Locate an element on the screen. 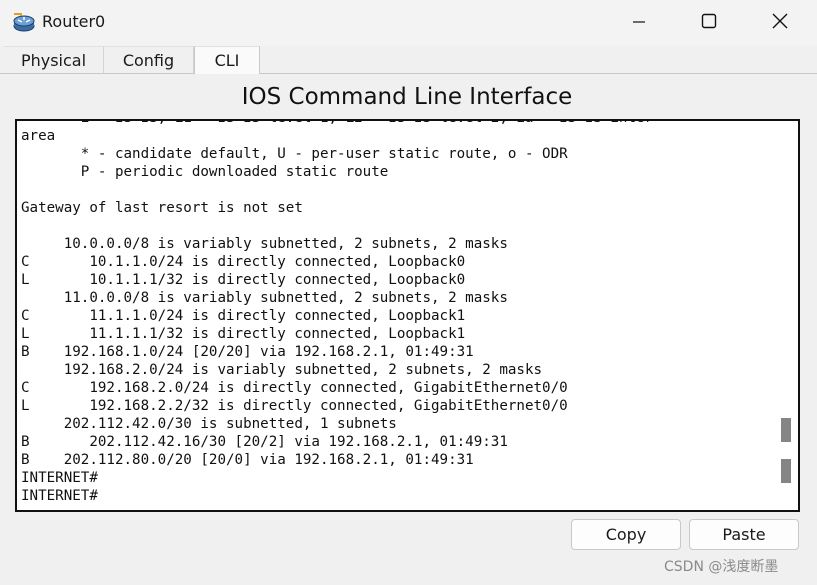 The image size is (817, 585). title-bar: Router0 is located at coordinates (408, 23).